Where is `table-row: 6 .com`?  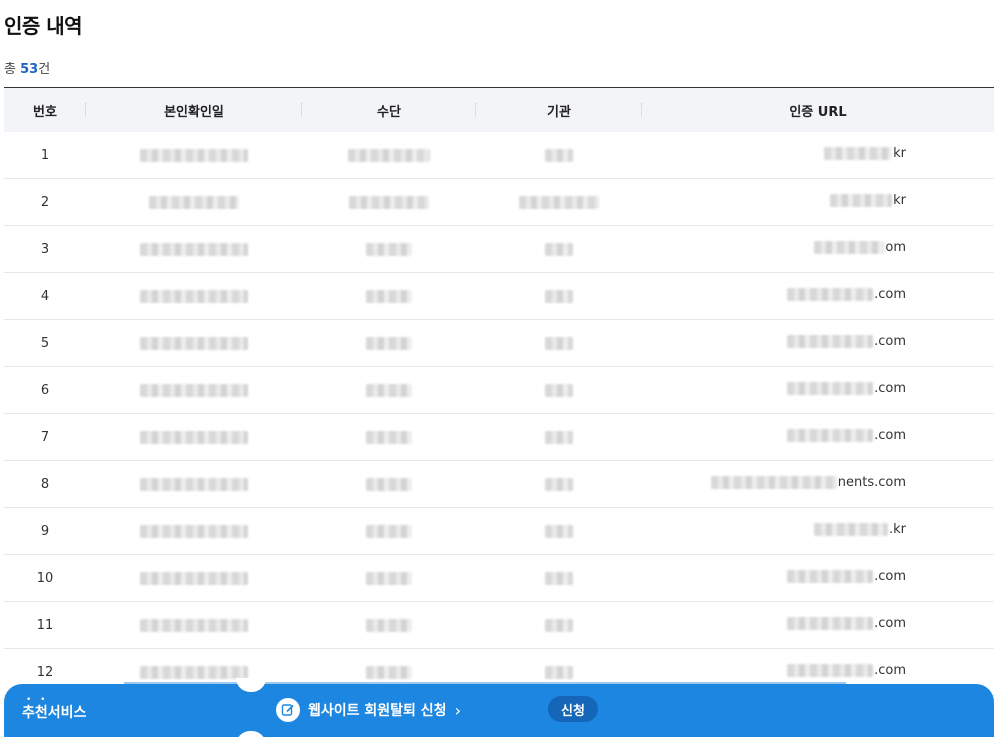 table-row: 6 .com is located at coordinates (499, 390).